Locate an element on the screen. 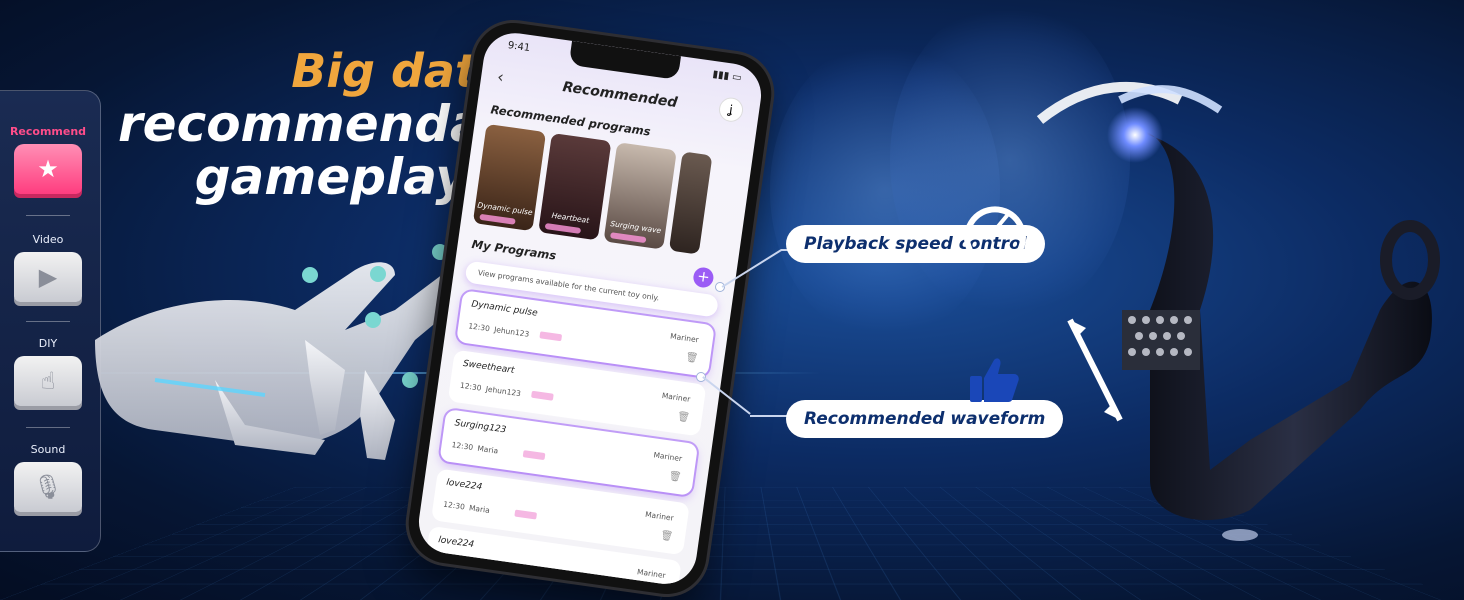  mode-label: Recommend is located at coordinates (48, 131).